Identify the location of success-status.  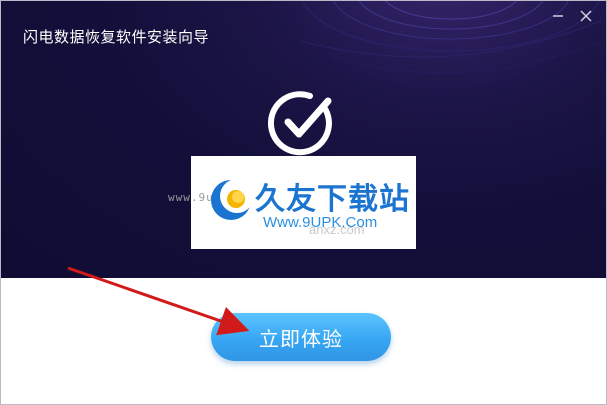
(303, 122).